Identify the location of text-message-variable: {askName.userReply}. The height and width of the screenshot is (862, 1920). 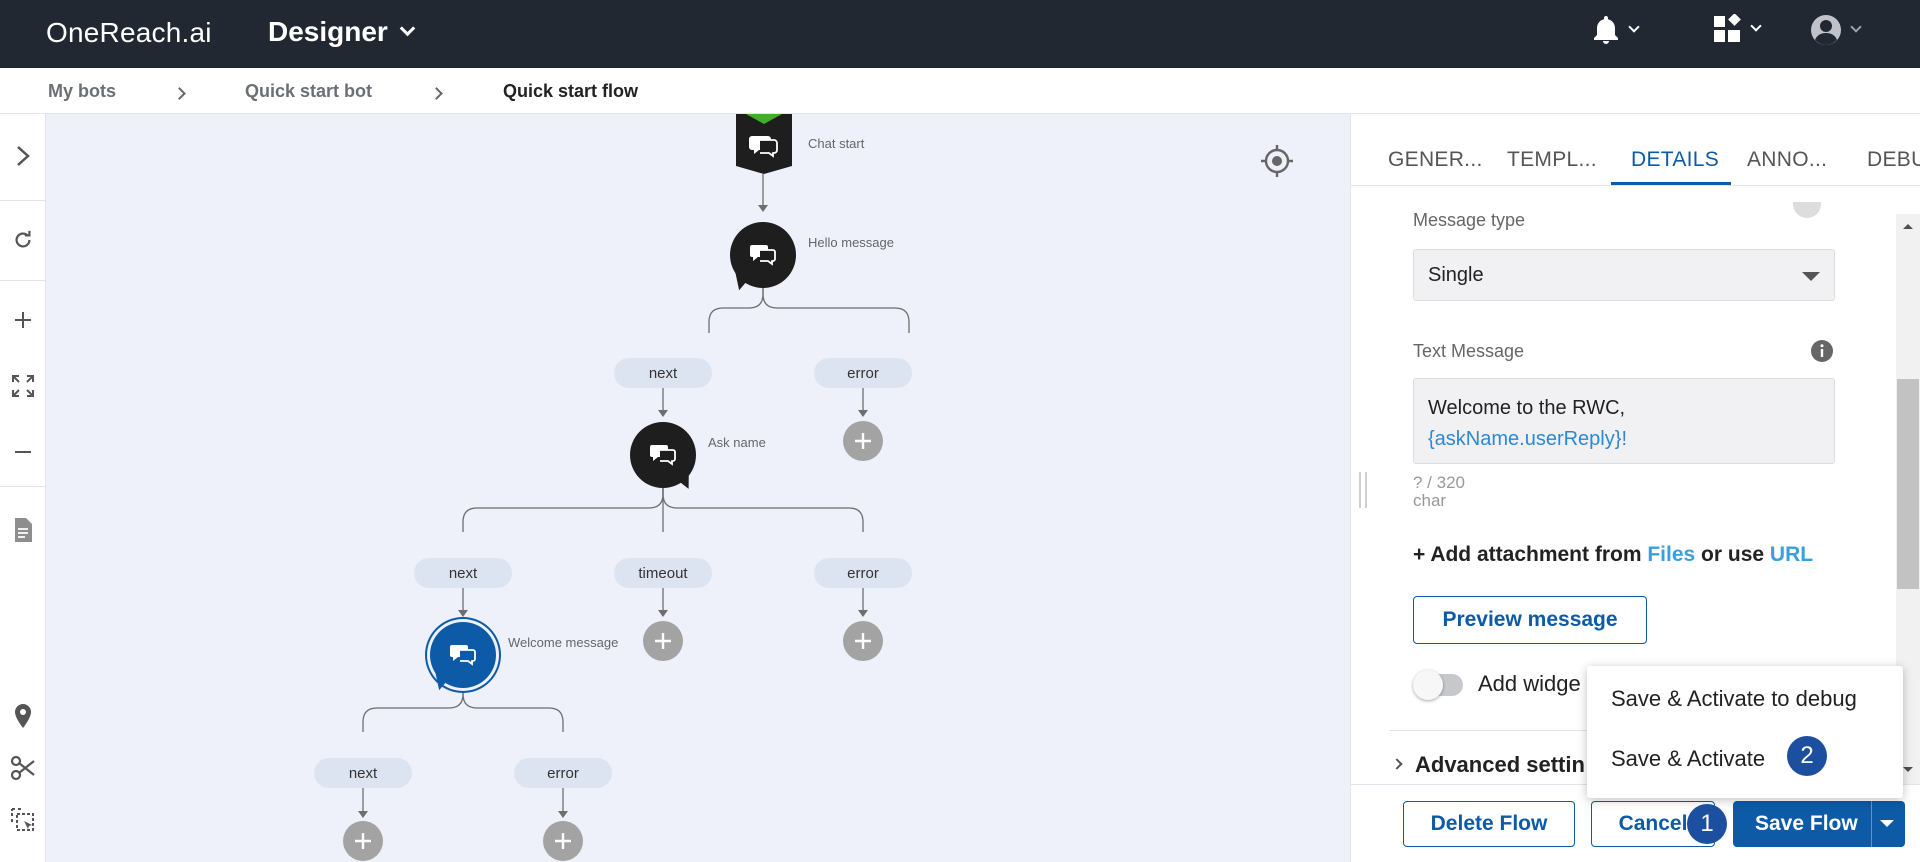
(1525, 439).